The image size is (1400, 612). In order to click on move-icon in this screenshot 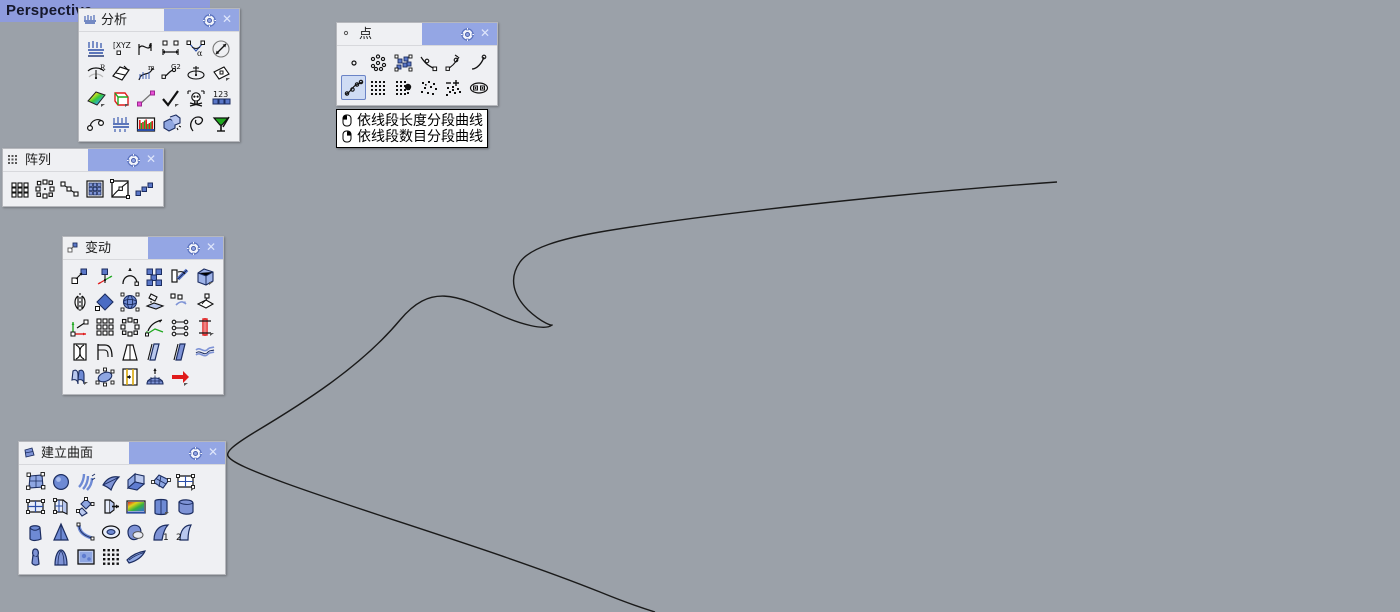, I will do `click(79, 276)`.